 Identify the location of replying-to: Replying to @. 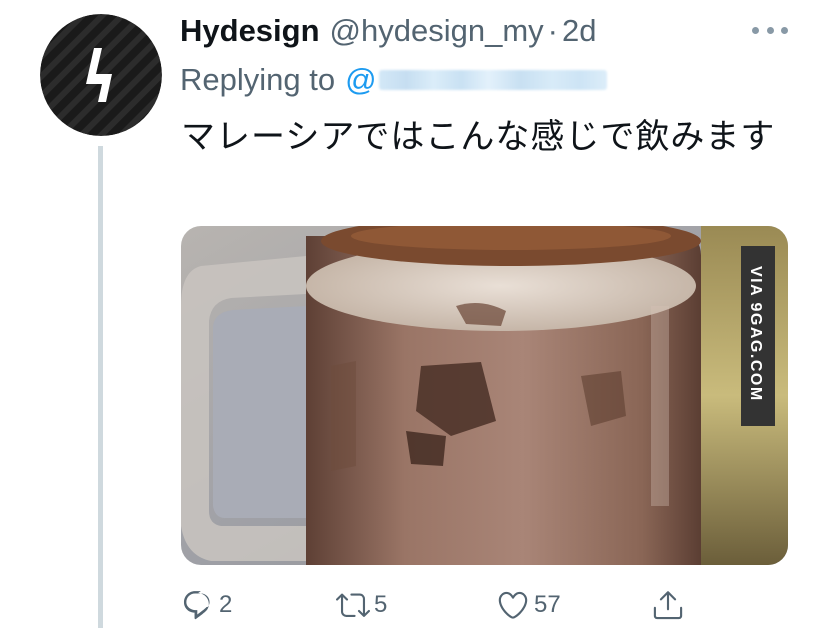
(393, 80).